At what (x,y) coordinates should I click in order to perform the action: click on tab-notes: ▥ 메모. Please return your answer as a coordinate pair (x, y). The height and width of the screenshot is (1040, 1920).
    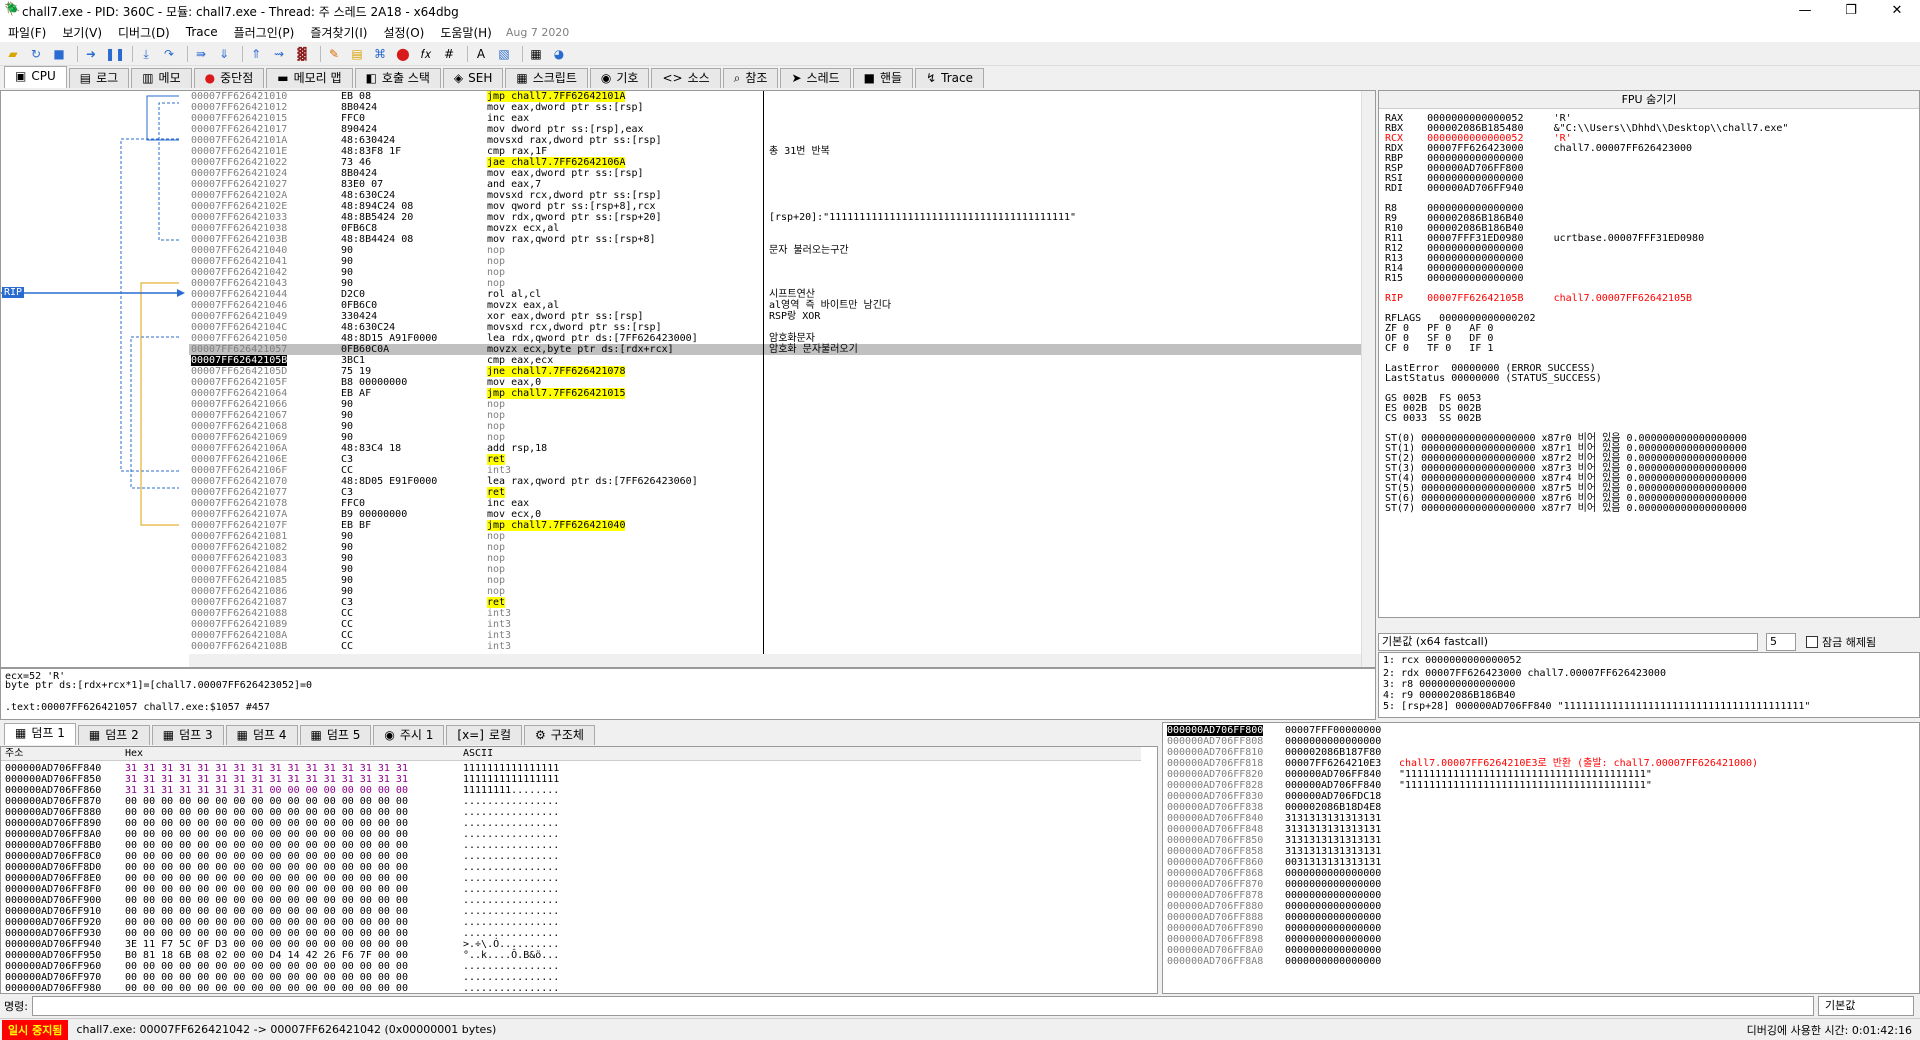
    Looking at the image, I should click on (161, 78).